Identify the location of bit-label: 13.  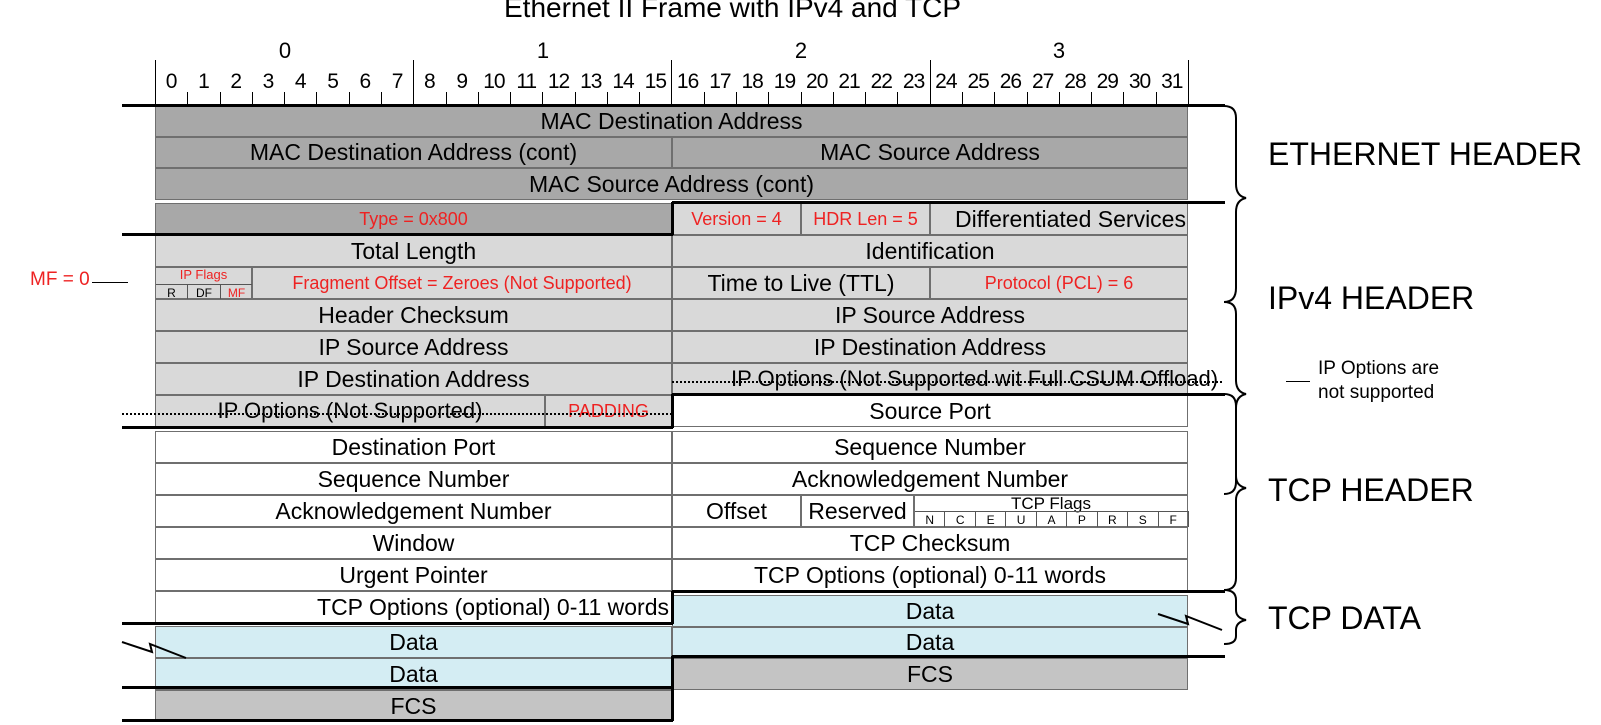
(591, 81).